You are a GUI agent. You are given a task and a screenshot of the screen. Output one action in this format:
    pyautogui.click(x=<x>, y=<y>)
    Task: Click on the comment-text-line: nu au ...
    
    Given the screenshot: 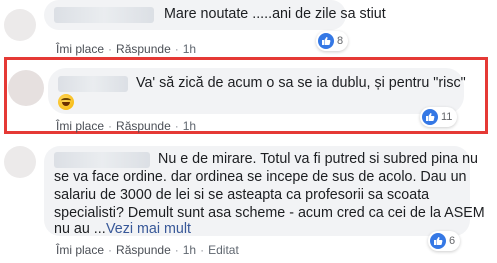 What is the action you would take?
    pyautogui.click(x=80, y=229)
    